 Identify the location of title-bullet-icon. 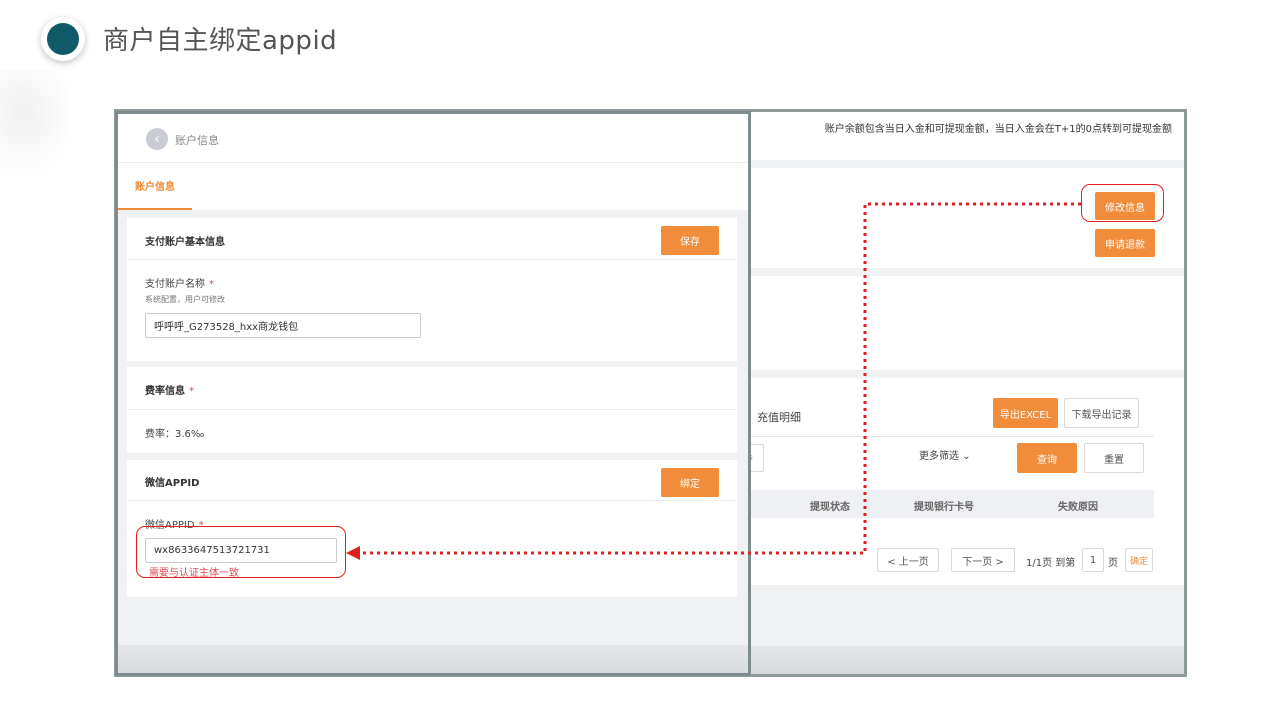
(63, 39).